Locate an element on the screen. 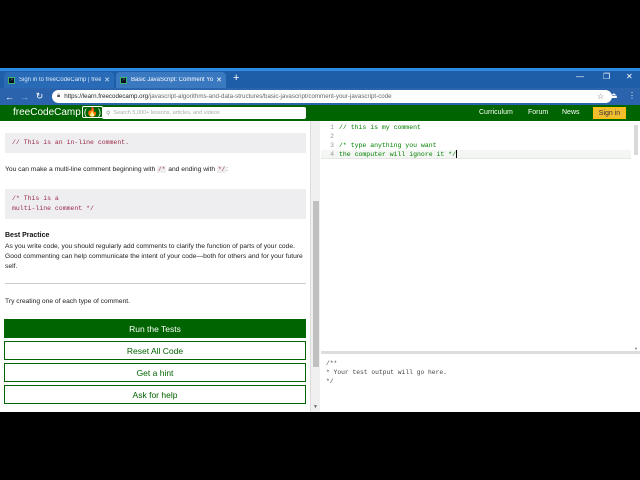 Image resolution: width=640 pixels, height=480 pixels. best-practice-heading: Best Practice is located at coordinates (27, 235).